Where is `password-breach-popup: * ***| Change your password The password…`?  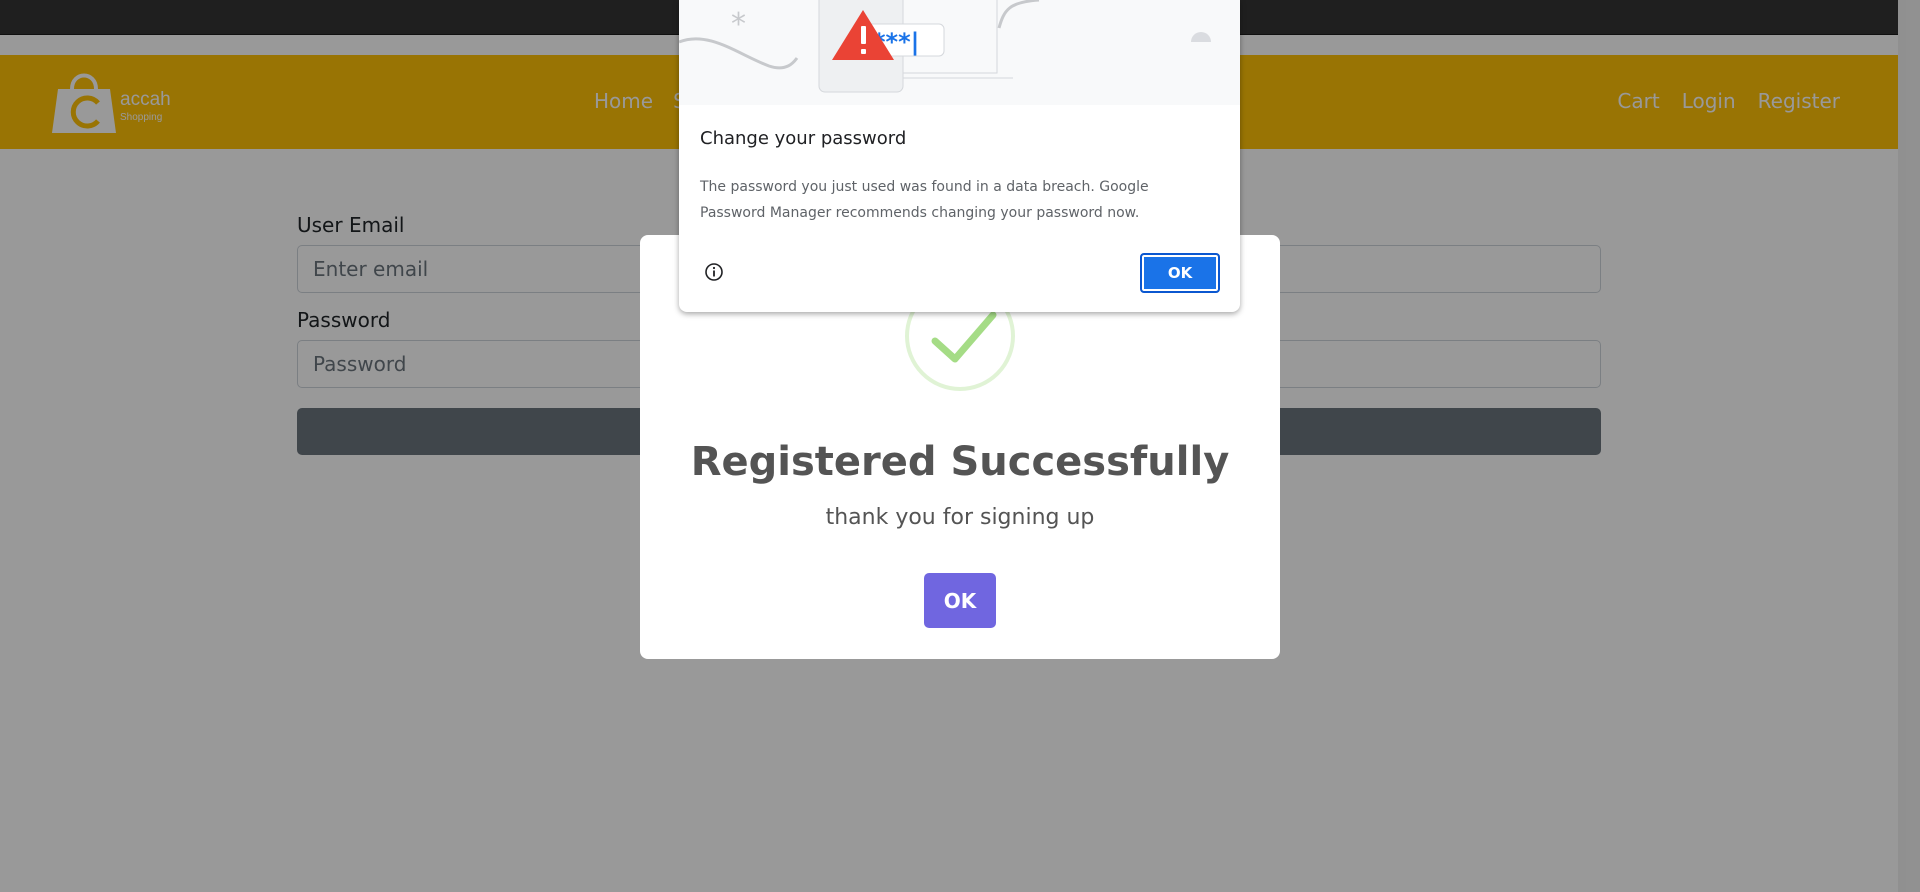 password-breach-popup: * ***| Change your password The password… is located at coordinates (959, 156).